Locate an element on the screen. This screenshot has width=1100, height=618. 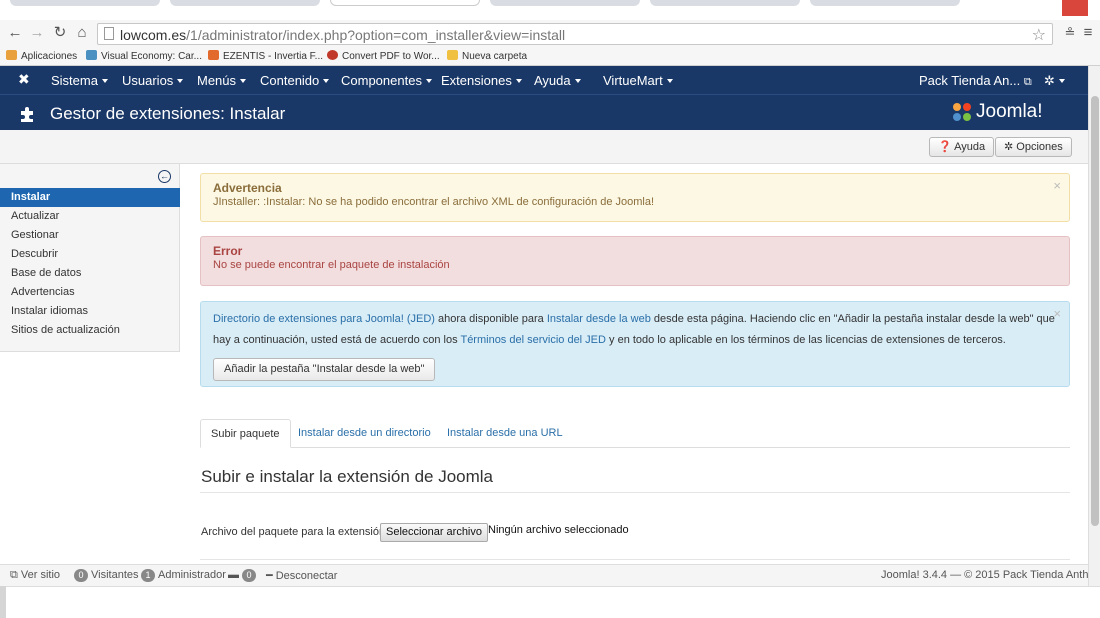
jed-terms-link: Términos del servicio del JED is located at coordinates (533, 340).